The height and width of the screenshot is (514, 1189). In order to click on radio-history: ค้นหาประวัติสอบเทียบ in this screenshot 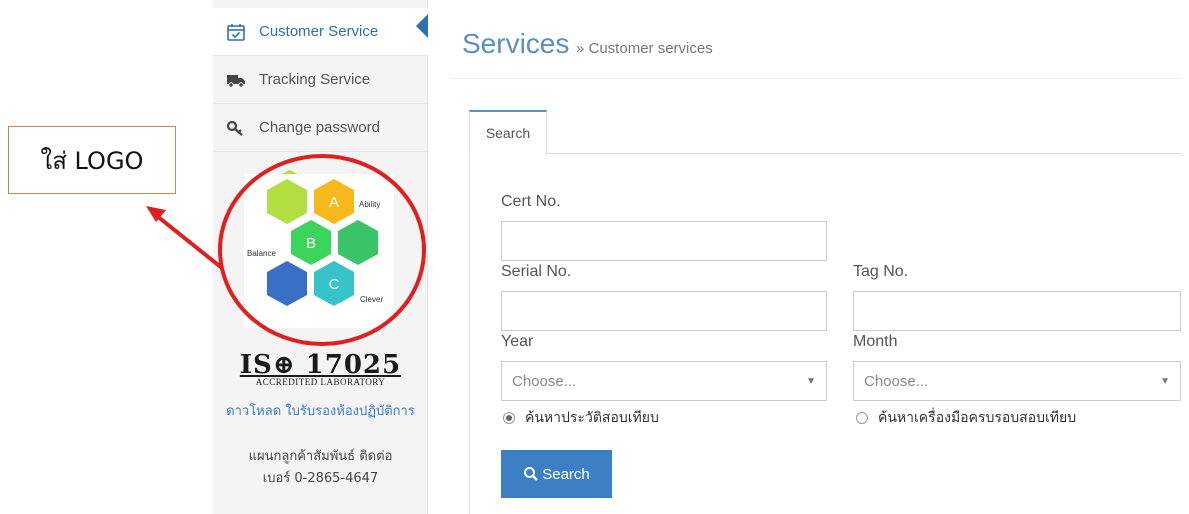, I will do `click(581, 418)`.